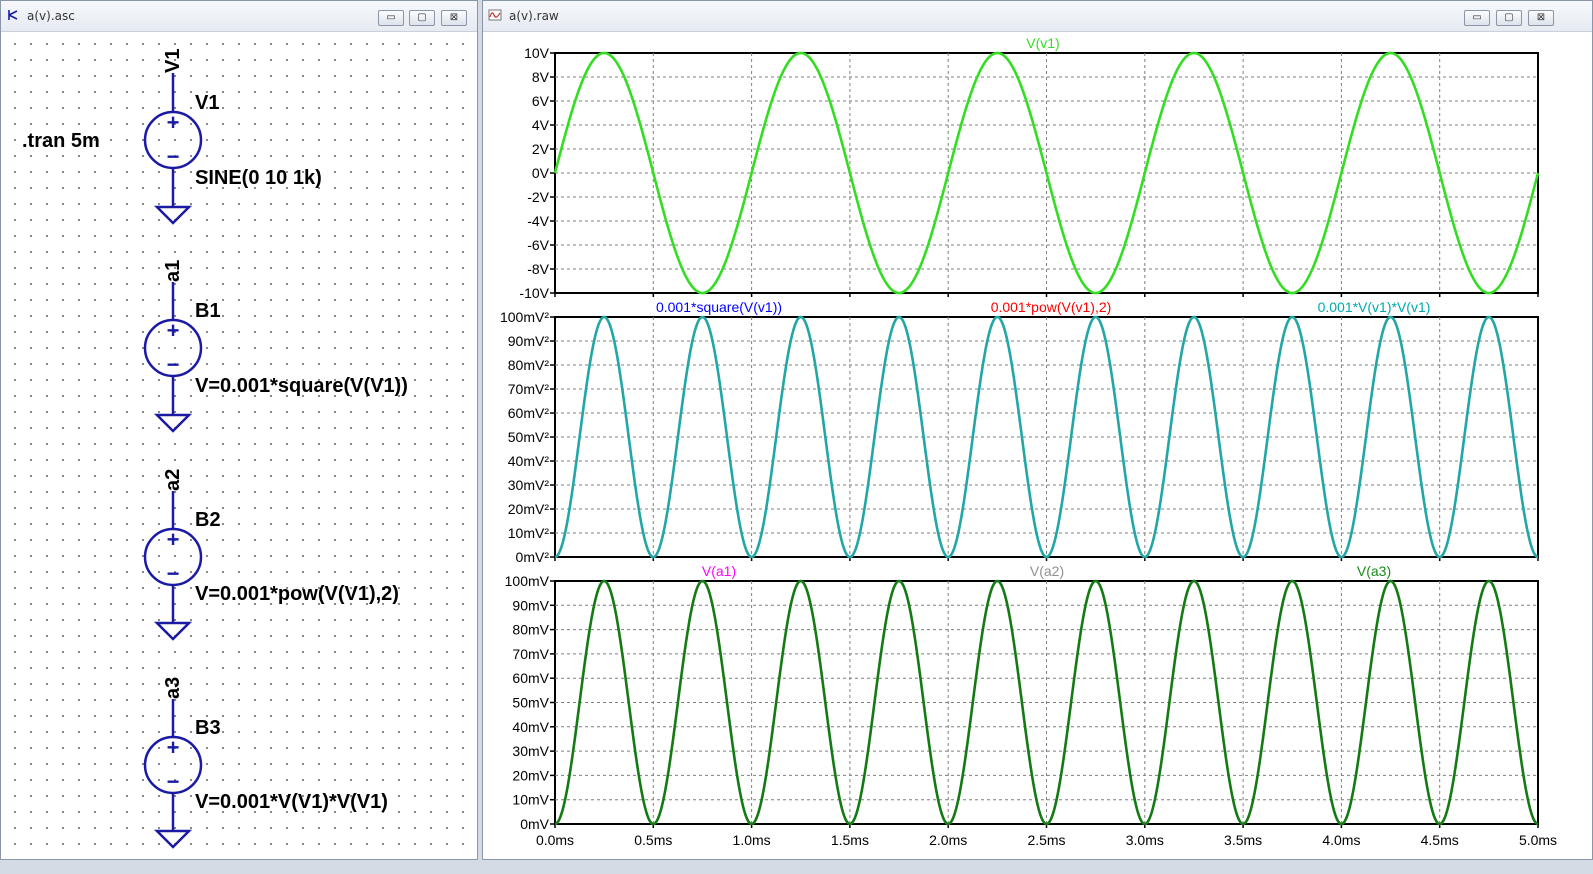 The height and width of the screenshot is (874, 1593). Describe the element at coordinates (530, 703) in the screenshot. I see `y-tick-label: 50mV` at that location.